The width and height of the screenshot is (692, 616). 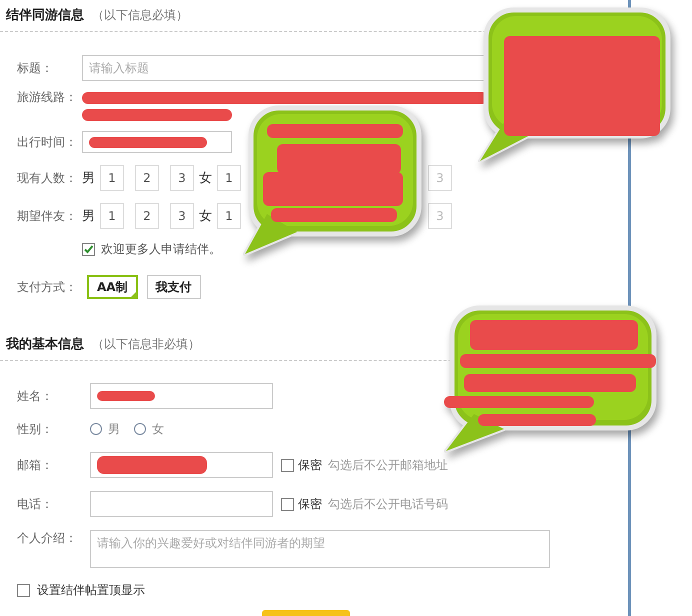 I want to click on section-note: （以下信息非必填）, so click(x=146, y=344).